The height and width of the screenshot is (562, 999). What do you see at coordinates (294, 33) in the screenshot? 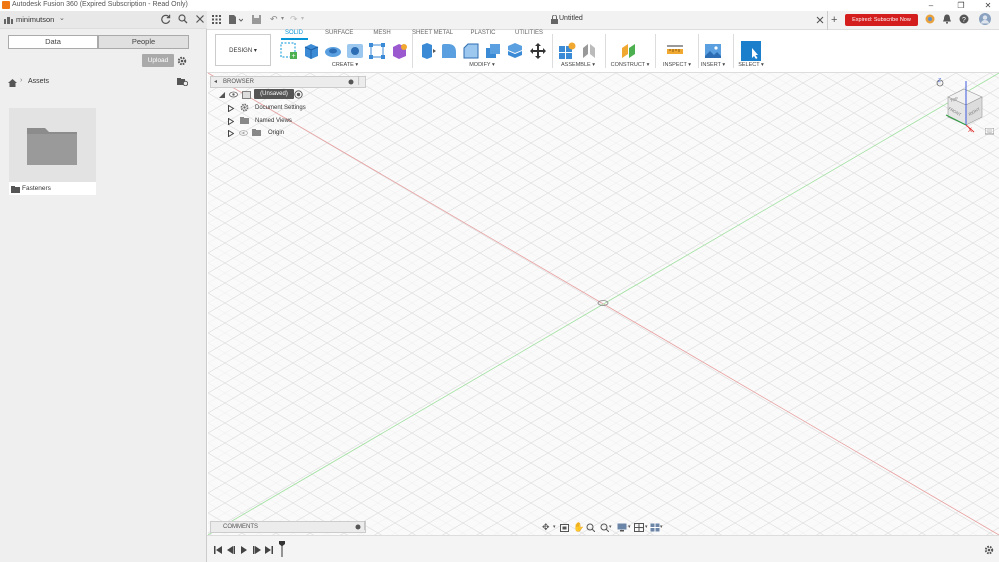
I see `tab-solid: SOLID` at bounding box center [294, 33].